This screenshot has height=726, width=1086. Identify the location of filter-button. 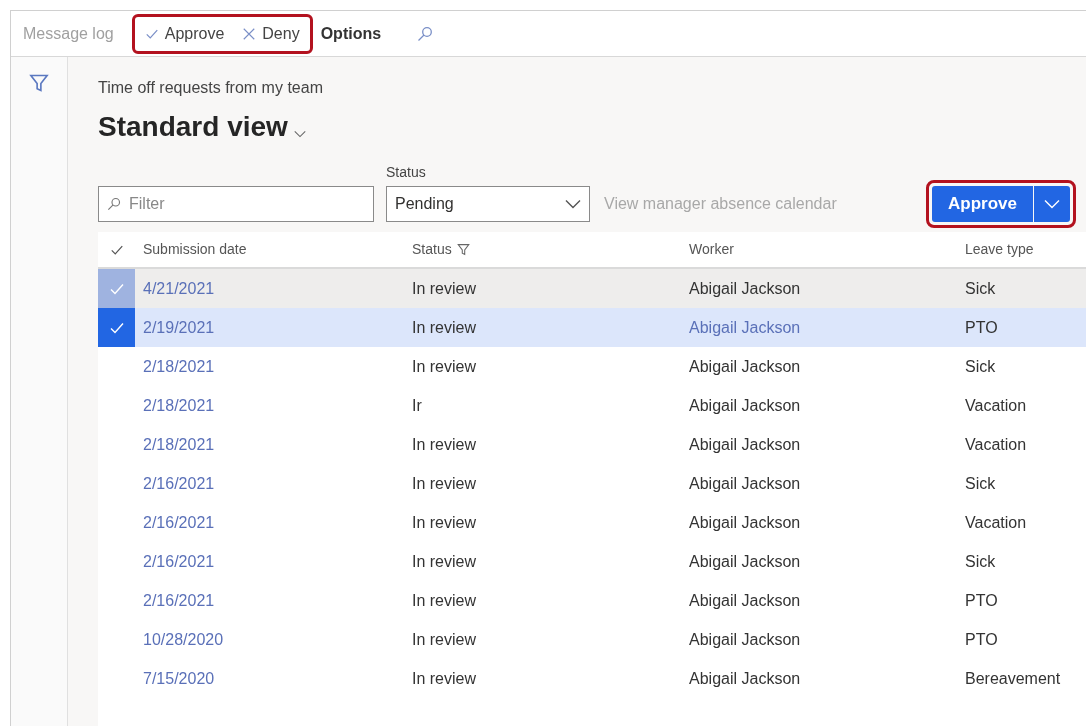
(39, 83).